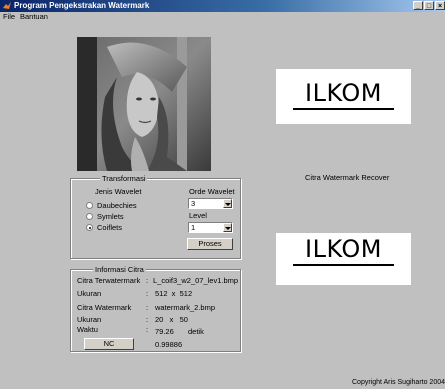  Describe the element at coordinates (398, 382) in the screenshot. I see `copyright-text: Copyright Aris Sugiharto 2004` at that location.